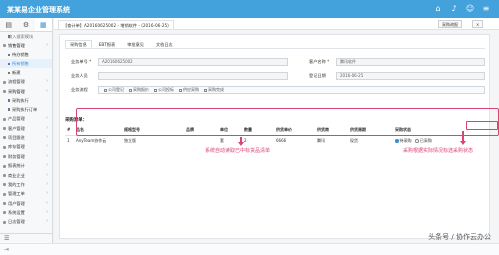  Describe the element at coordinates (26, 157) in the screenshot. I see `sidebar-group: 财务管理` at that location.